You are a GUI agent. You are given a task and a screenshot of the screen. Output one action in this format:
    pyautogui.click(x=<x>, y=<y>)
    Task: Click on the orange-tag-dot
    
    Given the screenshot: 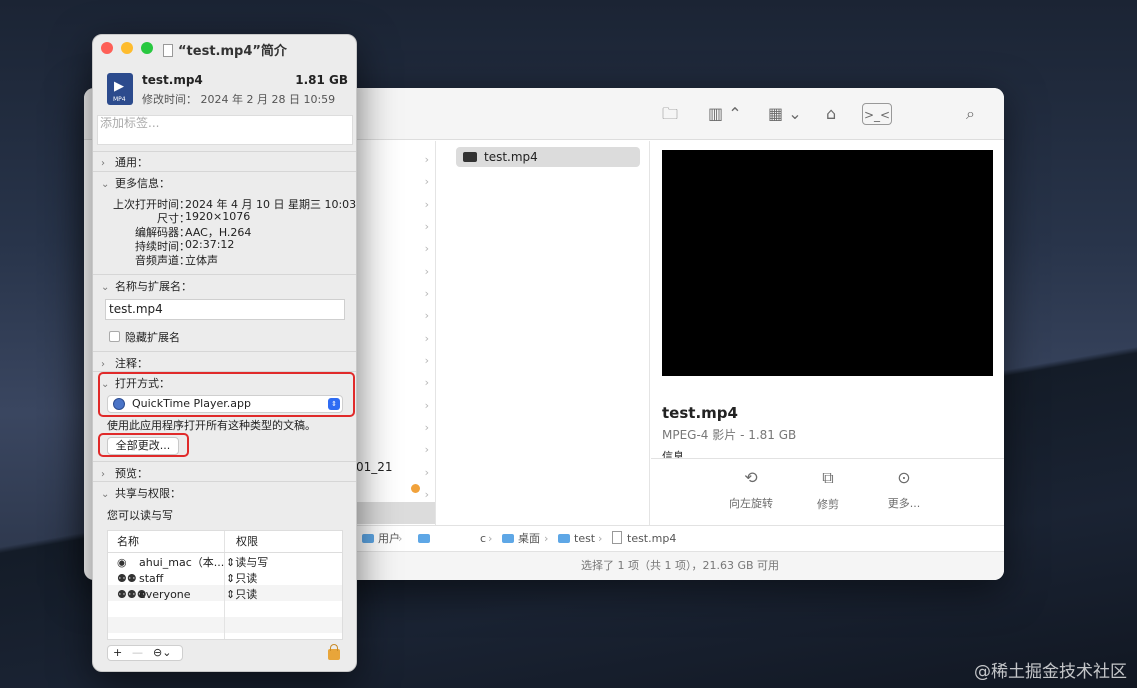 What is the action you would take?
    pyautogui.click(x=415, y=488)
    